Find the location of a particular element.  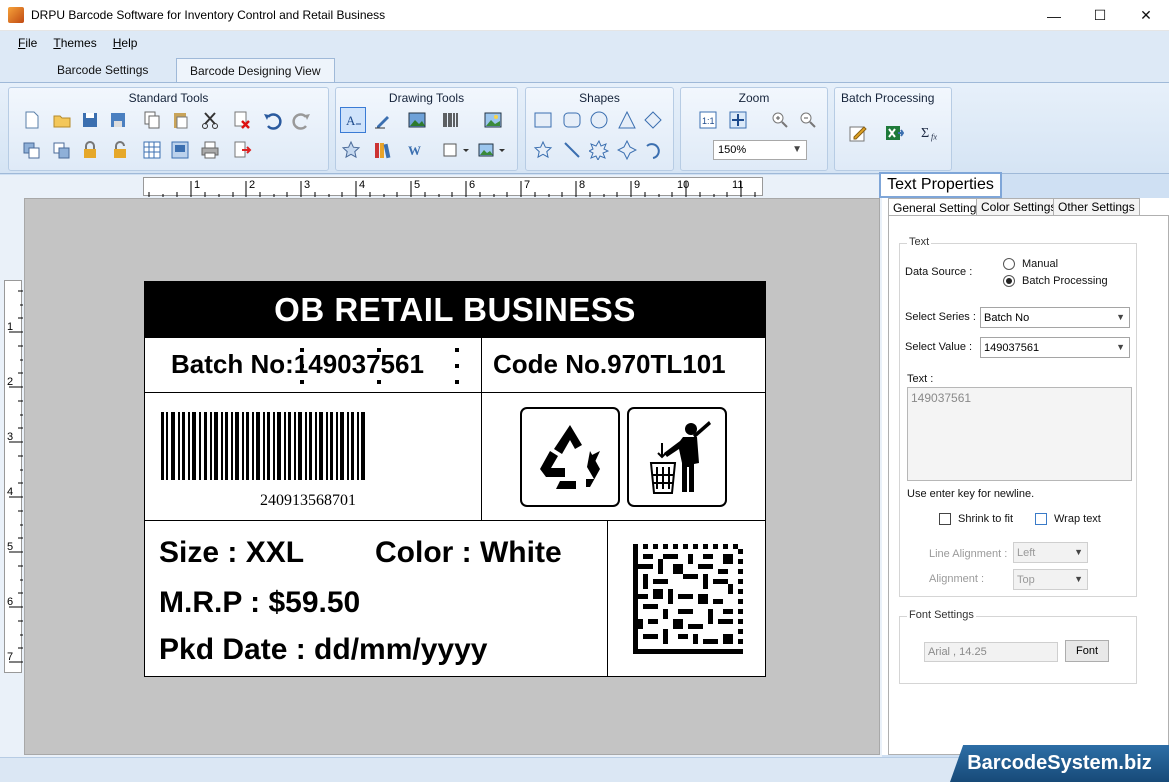

zoom-out-icon is located at coordinates (808, 120).